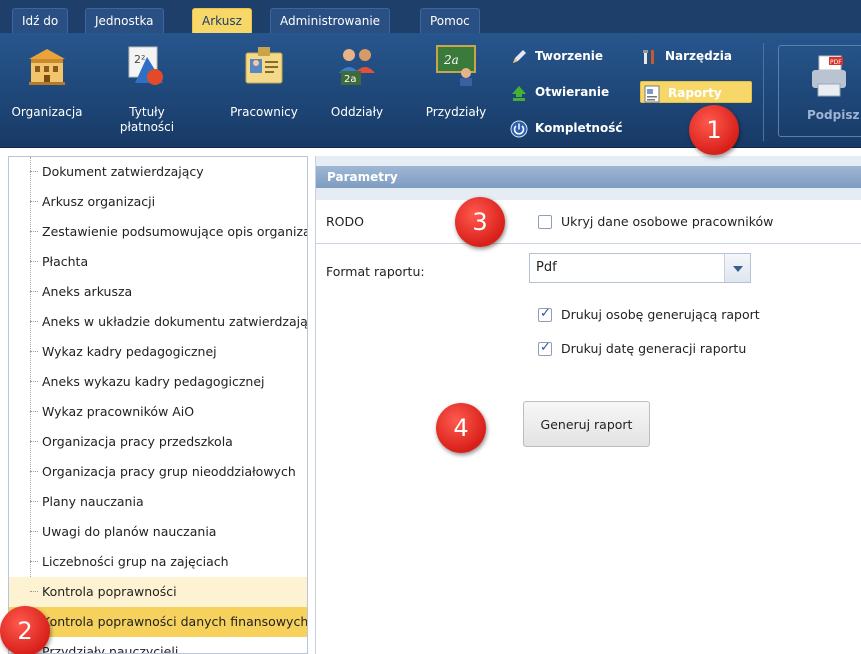  I want to click on otwieranie-label: Otwieranie, so click(572, 92).